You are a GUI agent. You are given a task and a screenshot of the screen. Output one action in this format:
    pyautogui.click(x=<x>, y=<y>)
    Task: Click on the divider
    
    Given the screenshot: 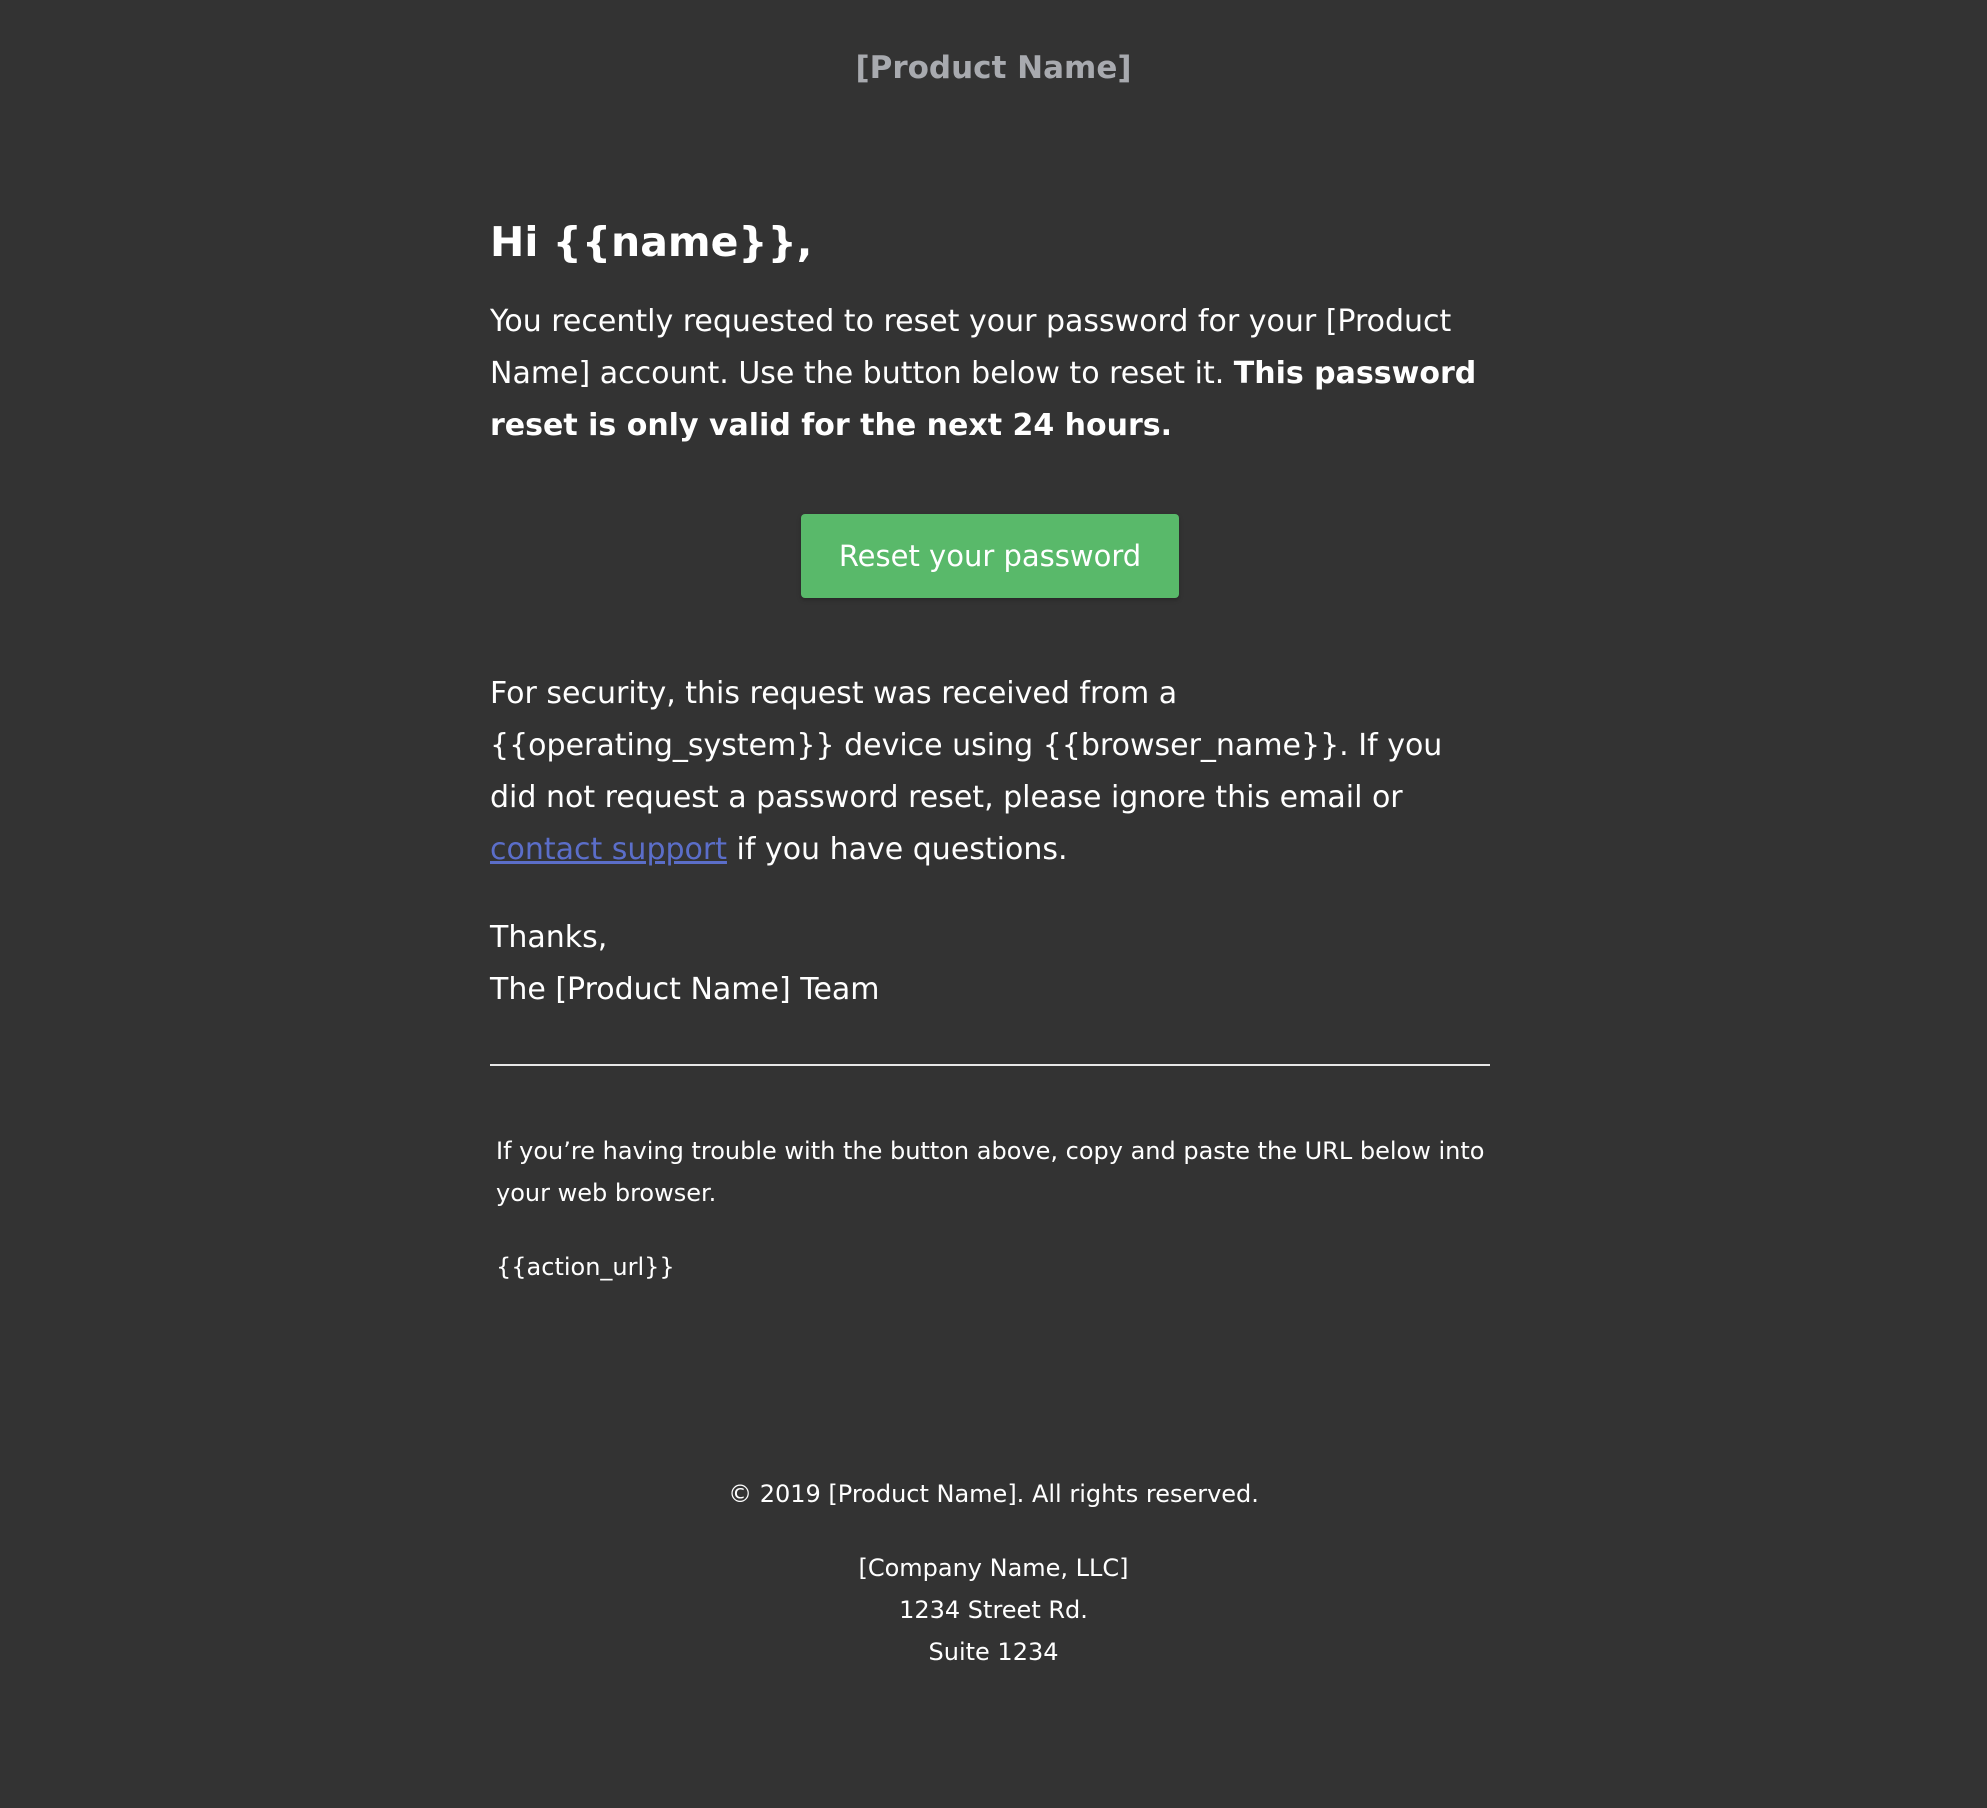 What is the action you would take?
    pyautogui.click(x=990, y=1065)
    